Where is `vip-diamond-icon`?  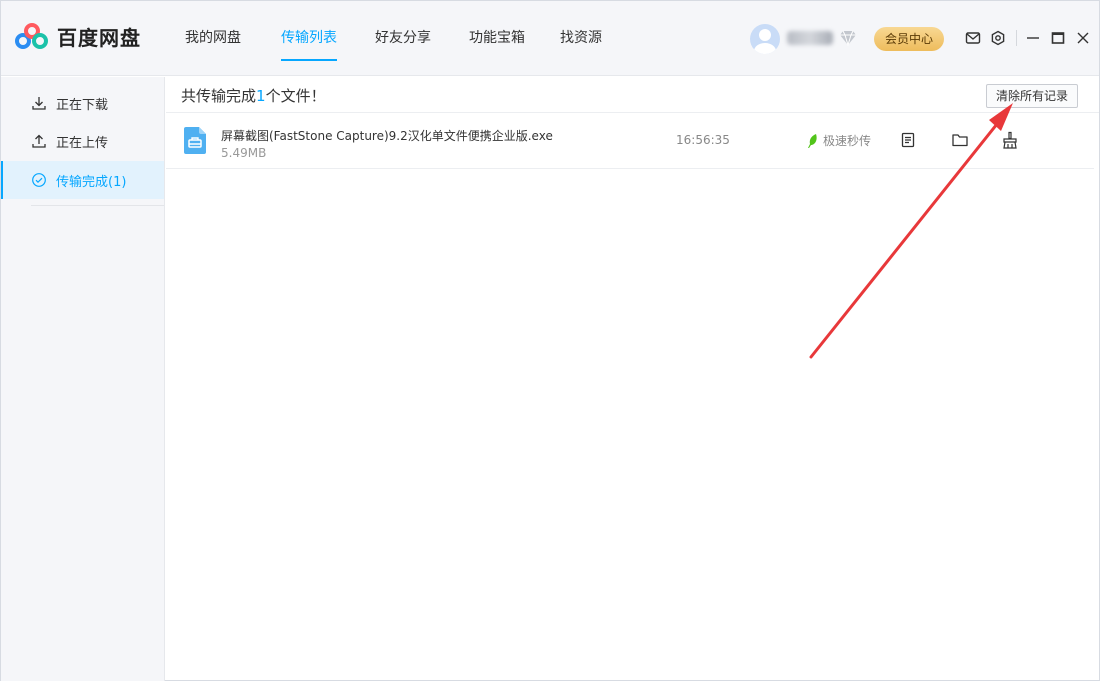
vip-diamond-icon is located at coordinates (848, 38).